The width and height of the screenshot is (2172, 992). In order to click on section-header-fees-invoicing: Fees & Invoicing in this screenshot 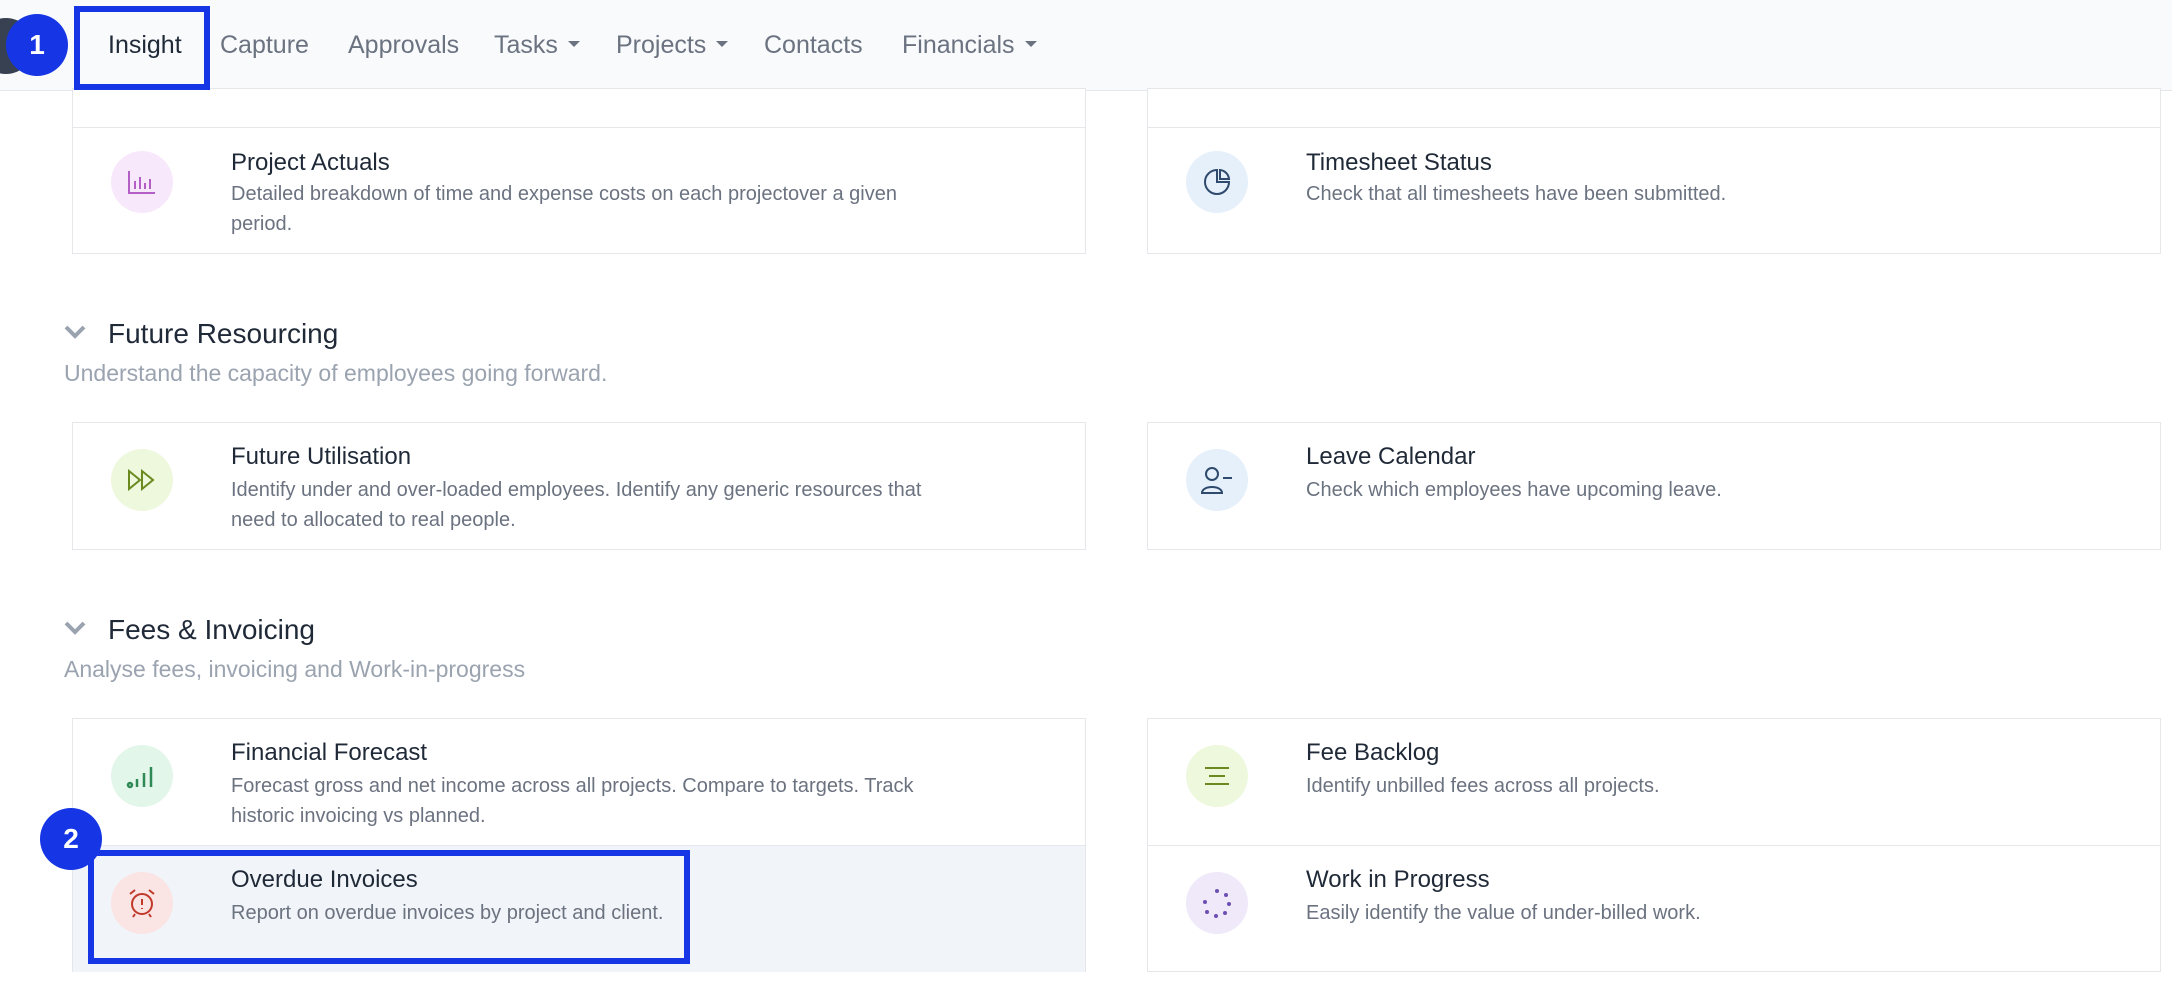, I will do `click(189, 630)`.